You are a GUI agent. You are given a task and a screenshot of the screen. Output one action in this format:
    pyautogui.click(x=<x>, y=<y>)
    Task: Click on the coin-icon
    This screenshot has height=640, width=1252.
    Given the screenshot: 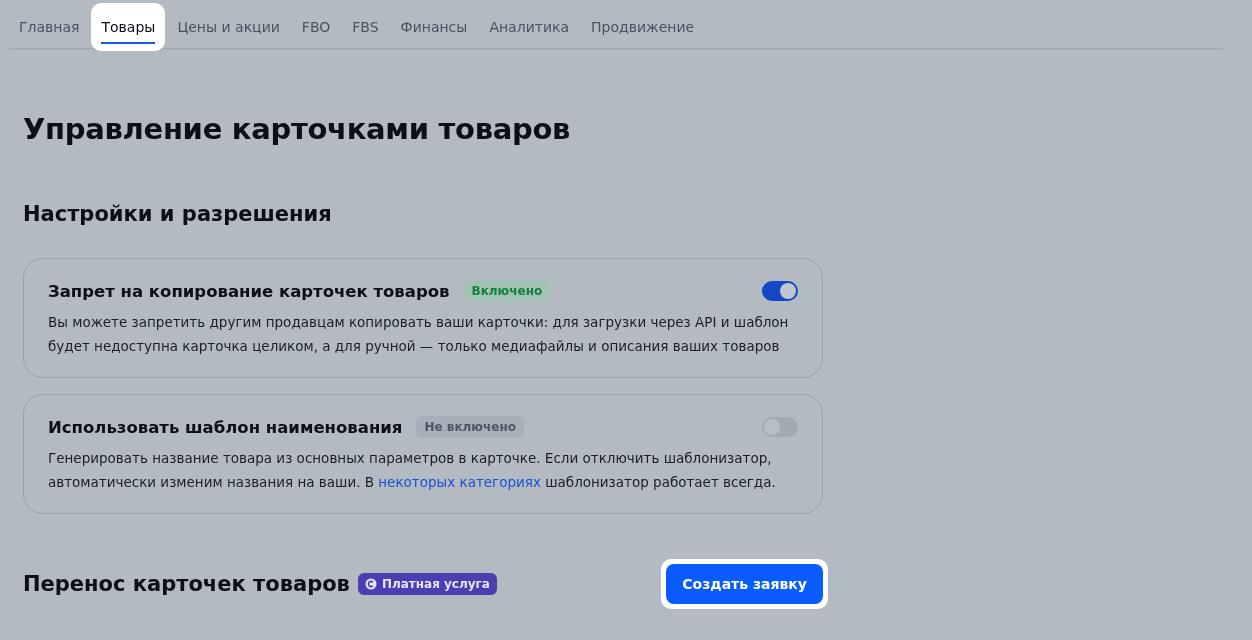 What is the action you would take?
    pyautogui.click(x=370, y=584)
    